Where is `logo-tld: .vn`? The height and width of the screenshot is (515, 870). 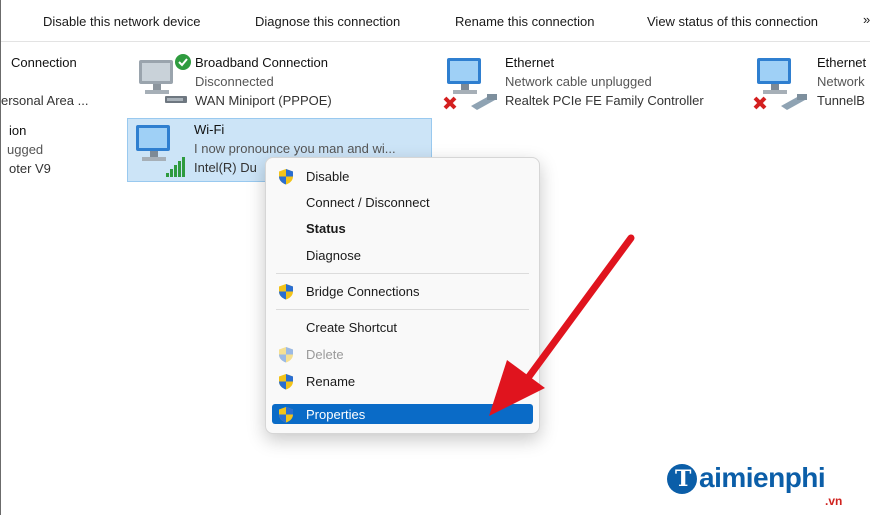 logo-tld: .vn is located at coordinates (834, 501).